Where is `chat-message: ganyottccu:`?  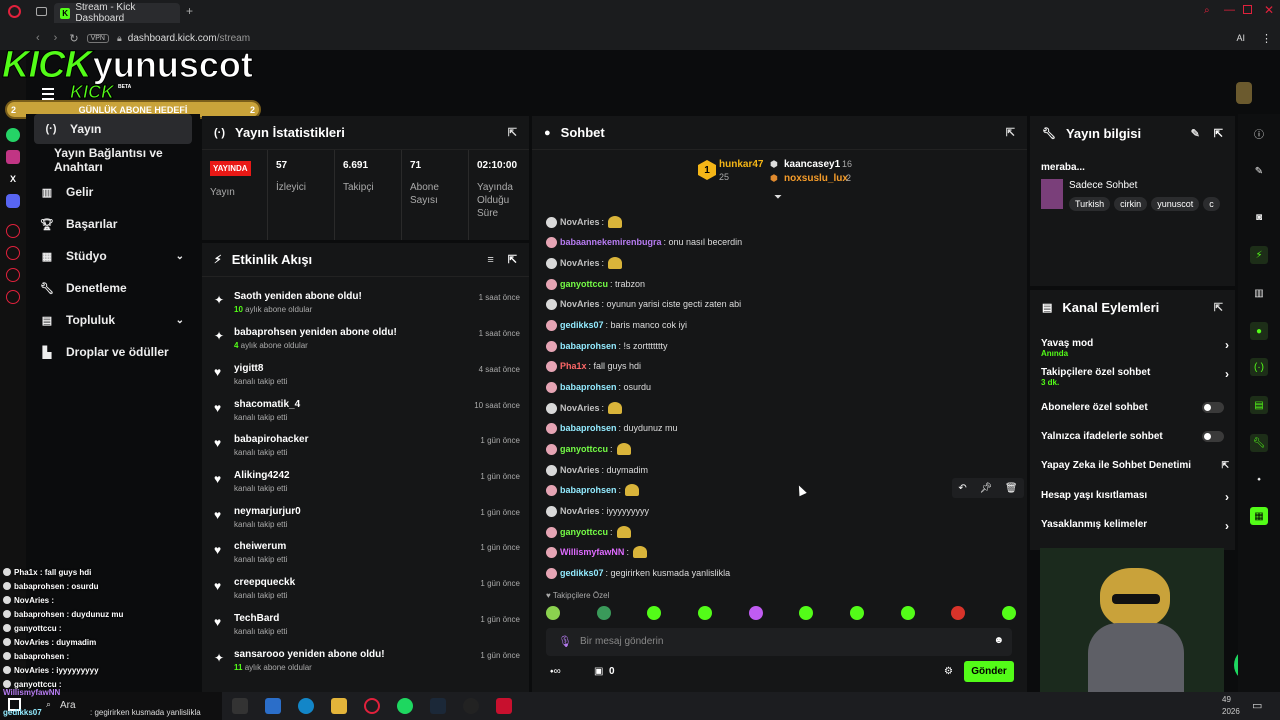
chat-message: ganyottccu: is located at coordinates (588, 532).